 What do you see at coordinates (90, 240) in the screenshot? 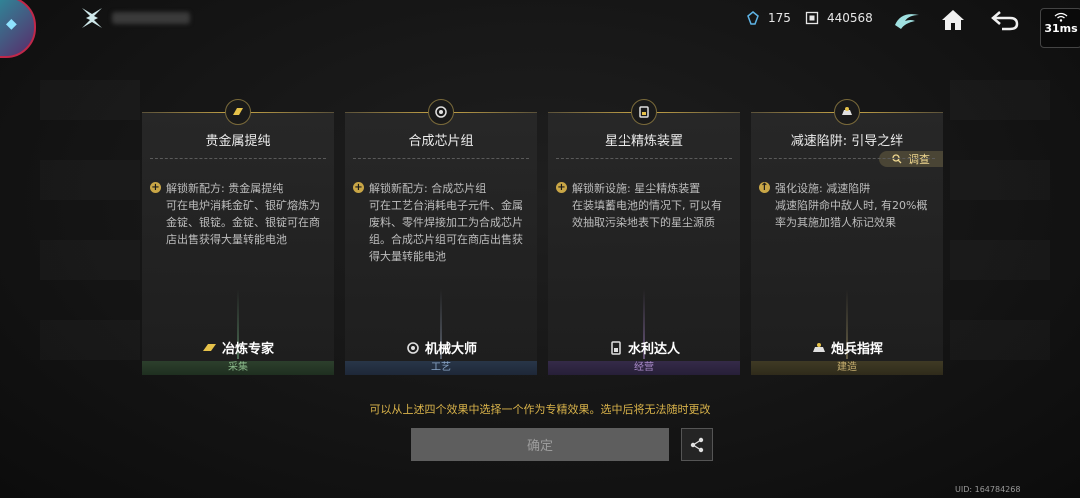
I see `background-left-panel` at bounding box center [90, 240].